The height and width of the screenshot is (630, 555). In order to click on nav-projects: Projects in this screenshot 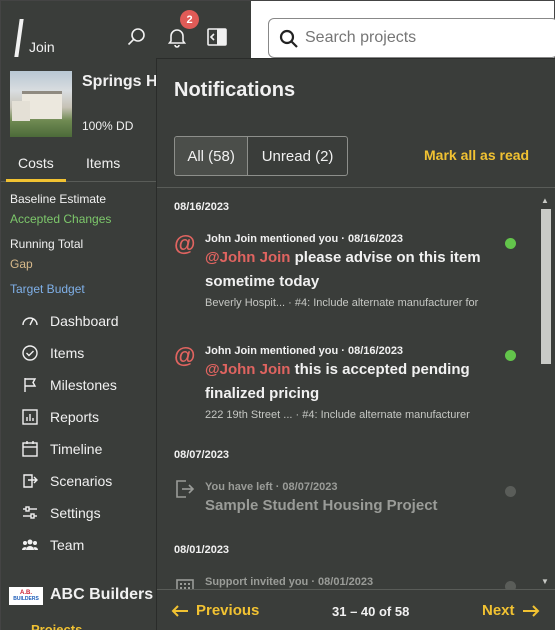, I will do `click(94, 625)`.